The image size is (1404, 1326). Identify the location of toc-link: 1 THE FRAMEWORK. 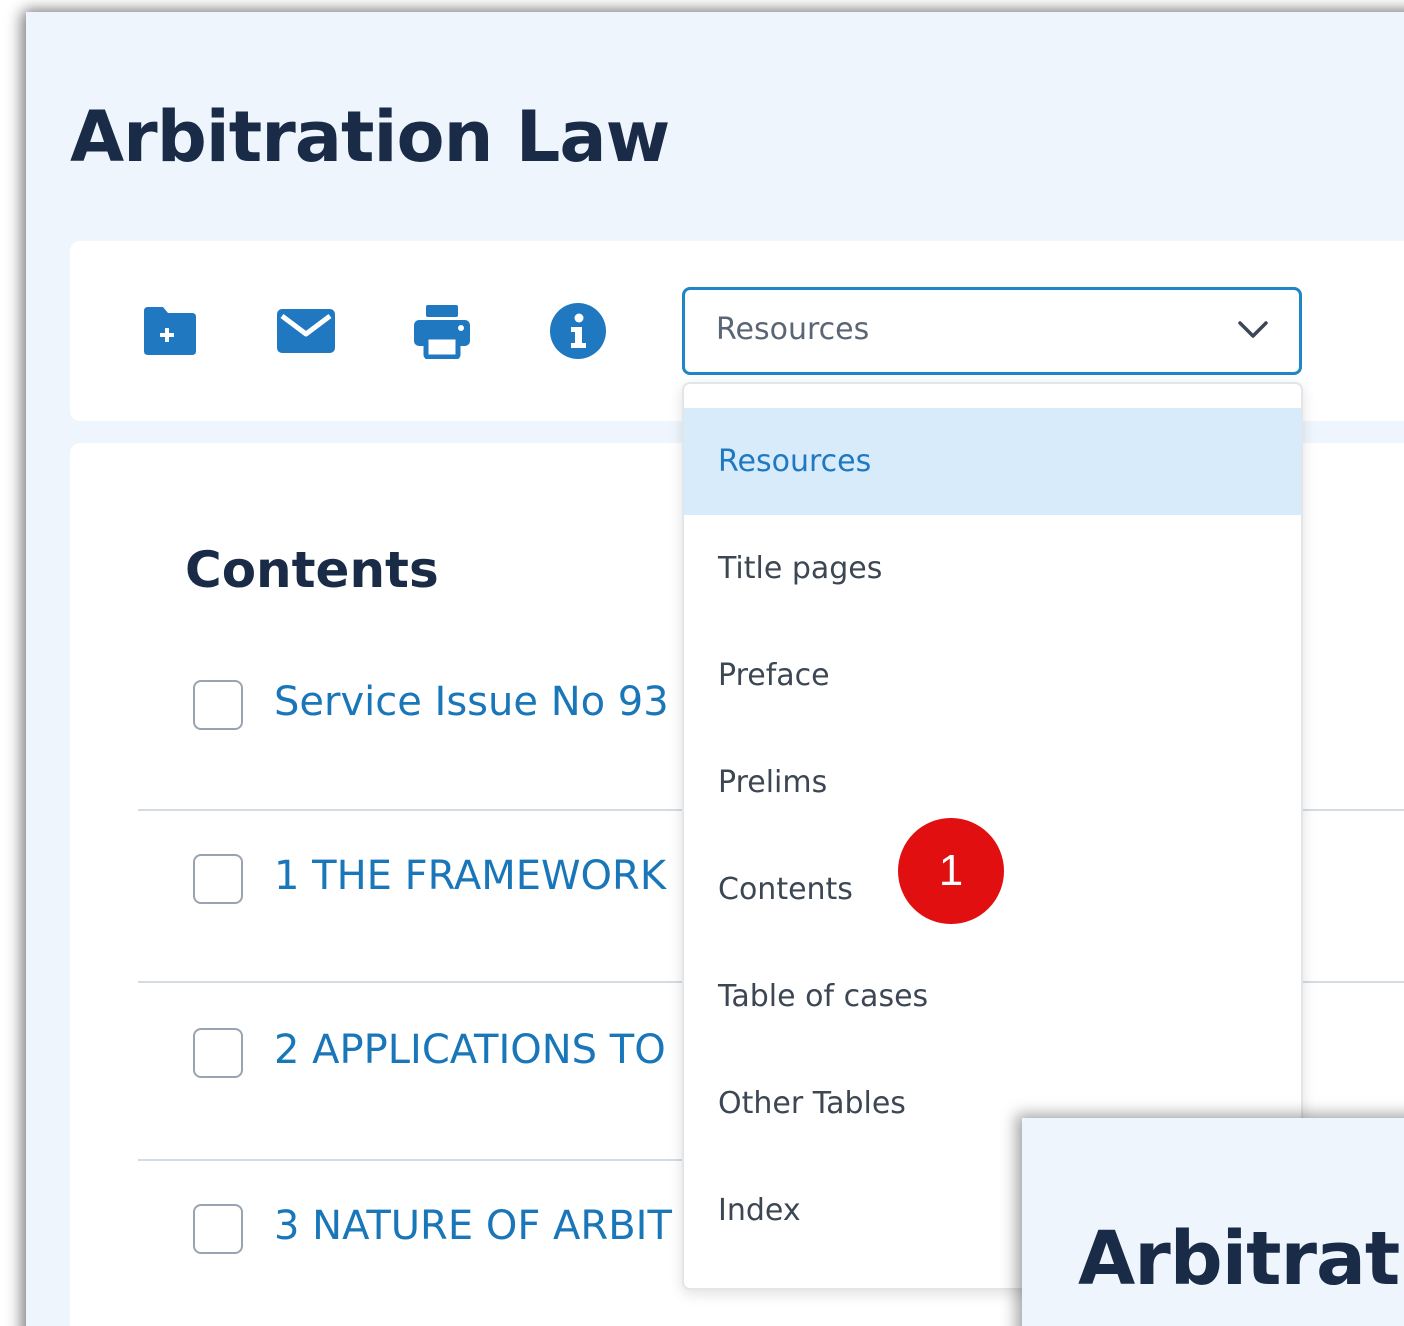
(470, 876).